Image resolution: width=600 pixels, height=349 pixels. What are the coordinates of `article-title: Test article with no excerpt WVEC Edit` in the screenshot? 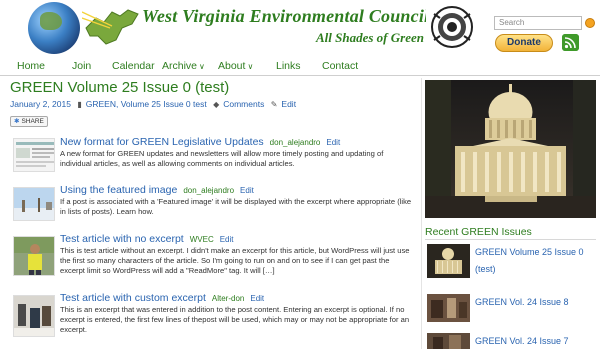 It's located at (147, 239).